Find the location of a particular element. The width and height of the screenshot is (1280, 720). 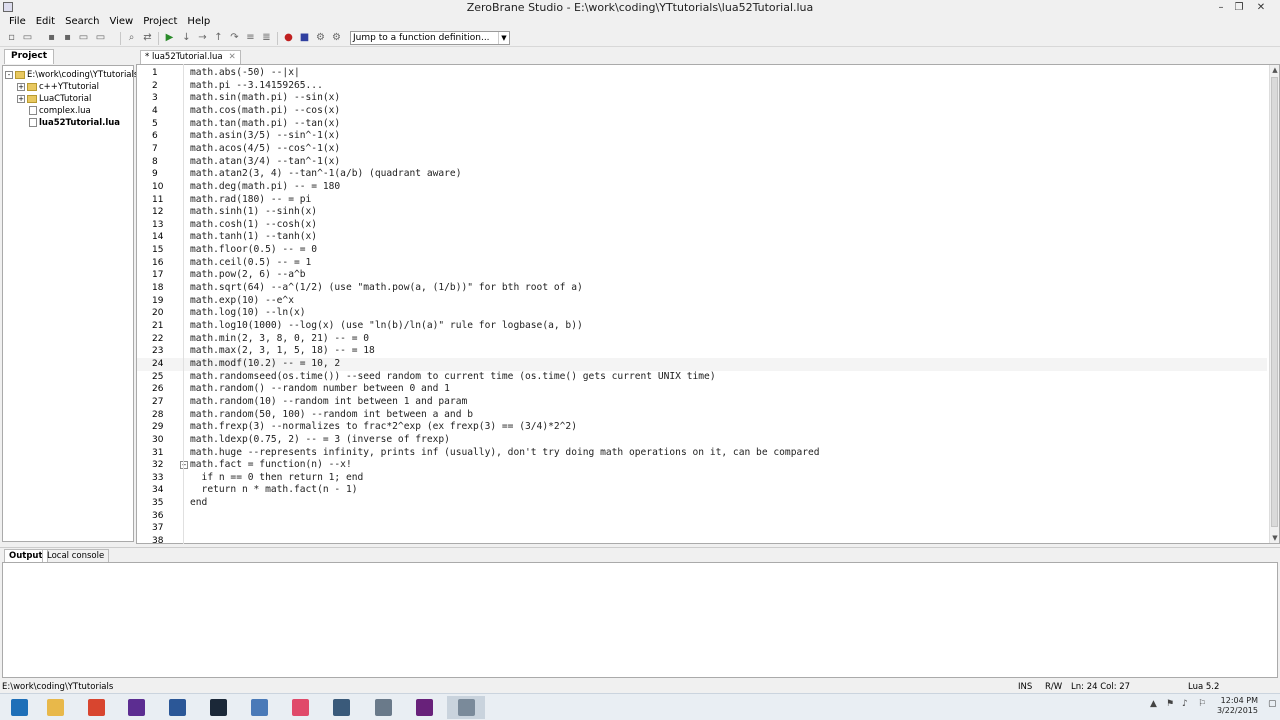

code-line: 8 math.atan(3/4) --tan^-1(x) is located at coordinates (702, 162).